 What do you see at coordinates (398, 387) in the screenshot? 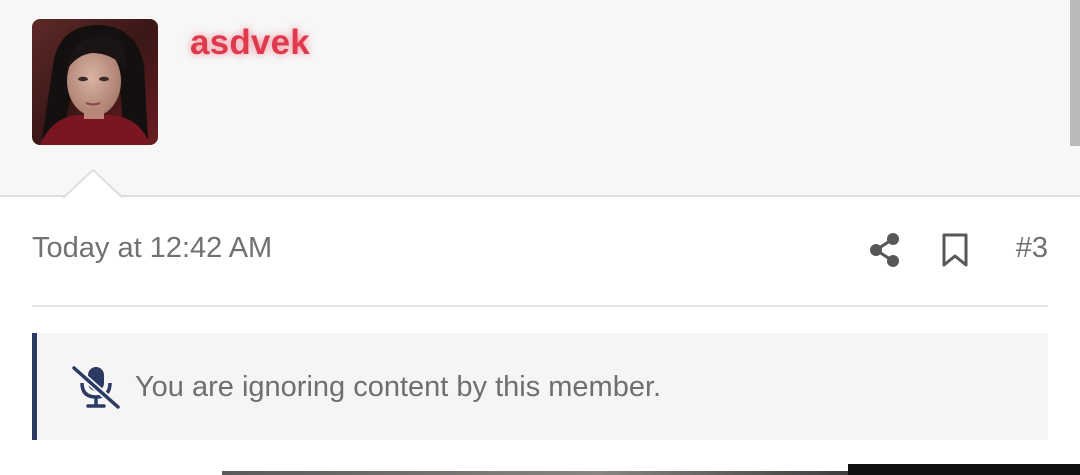
I see `ignored-notice-text: You are ignoring content by this member.` at bounding box center [398, 387].